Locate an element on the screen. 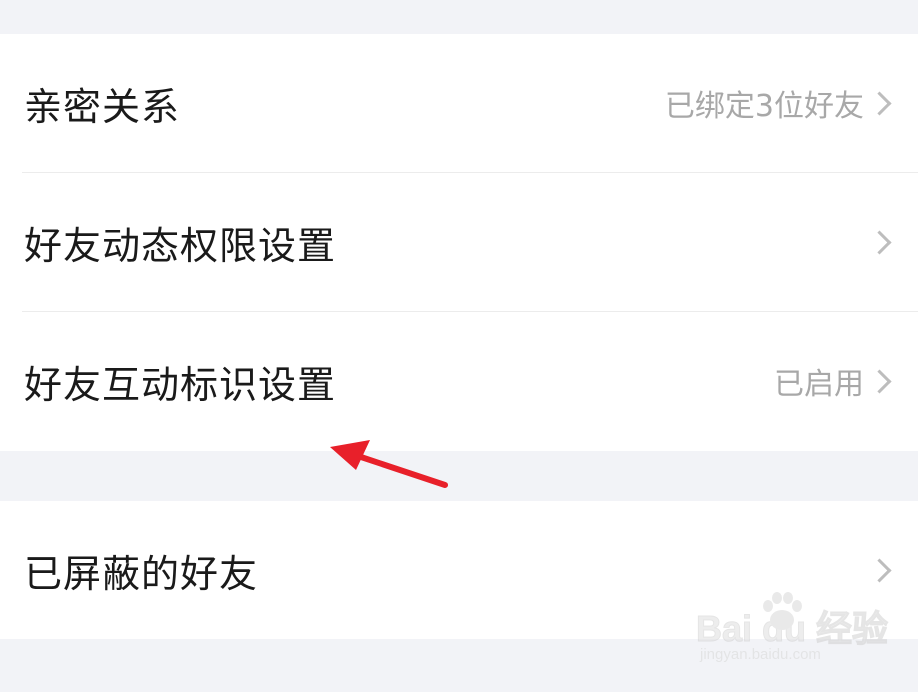 The image size is (918, 692). watermark-domain: jingyan.baidu.com is located at coordinates (760, 654).